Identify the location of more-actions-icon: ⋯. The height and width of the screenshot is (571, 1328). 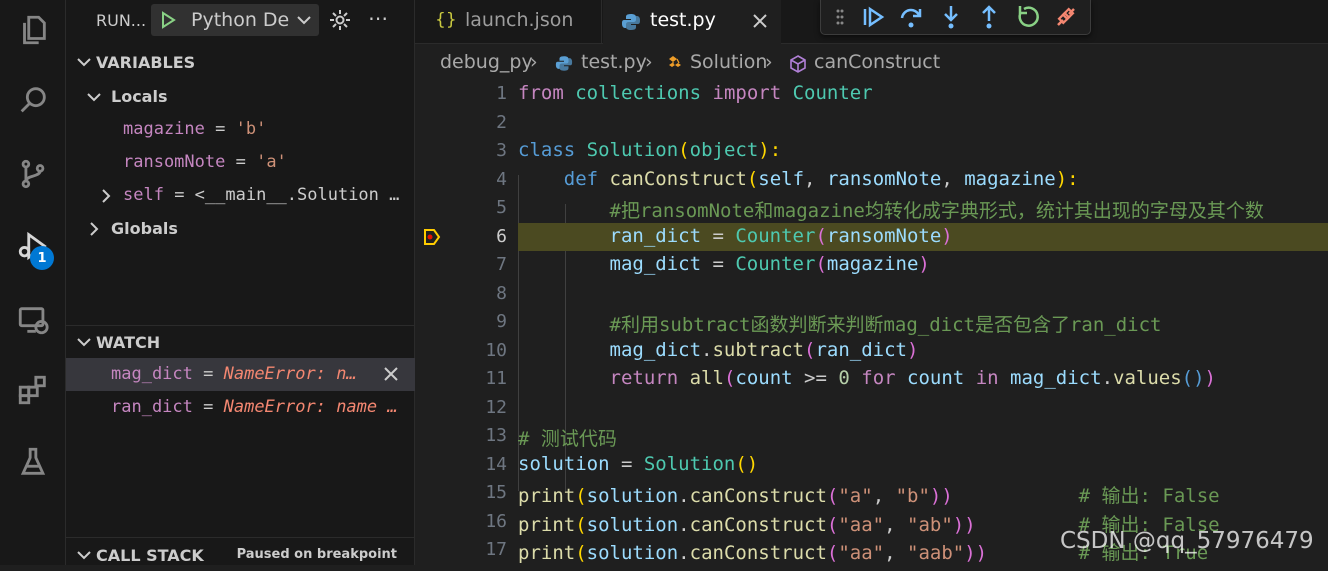
(378, 18).